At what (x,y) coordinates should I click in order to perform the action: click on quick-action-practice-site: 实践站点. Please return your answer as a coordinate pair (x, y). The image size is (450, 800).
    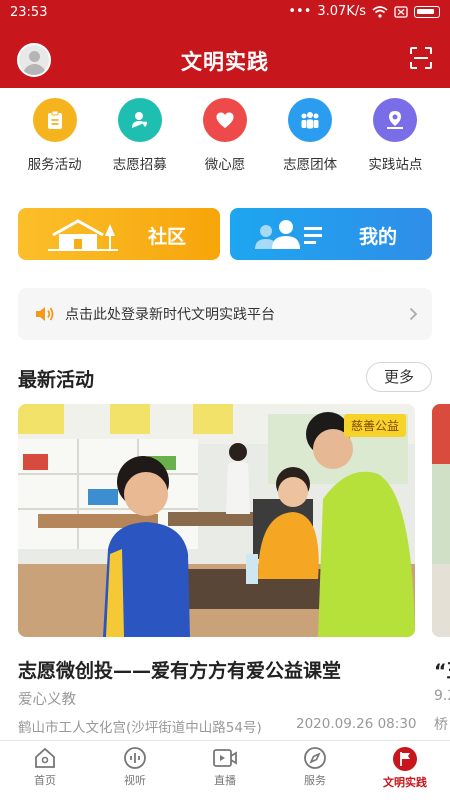
    Looking at the image, I should click on (395, 140).